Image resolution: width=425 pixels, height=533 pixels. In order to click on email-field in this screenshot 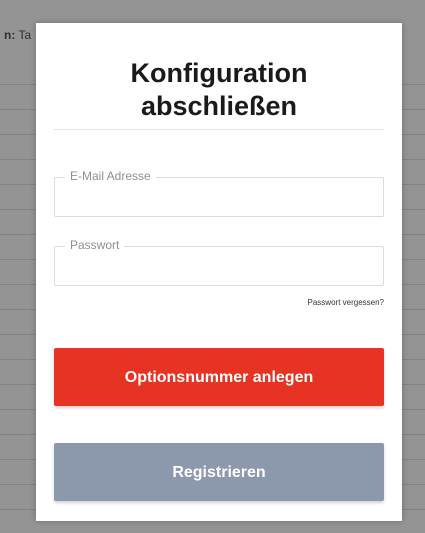, I will do `click(219, 197)`.